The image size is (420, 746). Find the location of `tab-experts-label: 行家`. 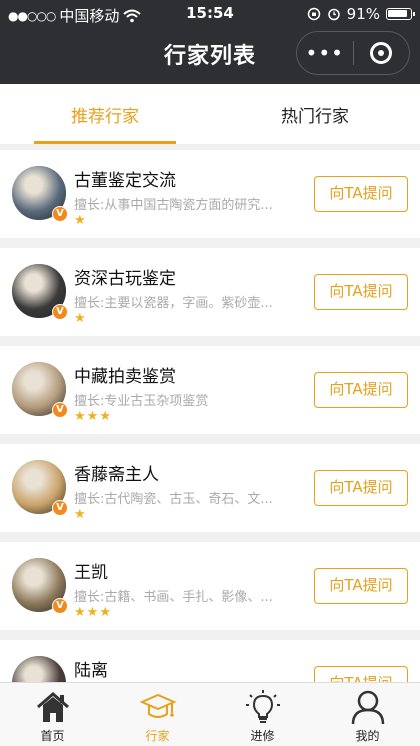

tab-experts-label: 行家 is located at coordinates (157, 736).